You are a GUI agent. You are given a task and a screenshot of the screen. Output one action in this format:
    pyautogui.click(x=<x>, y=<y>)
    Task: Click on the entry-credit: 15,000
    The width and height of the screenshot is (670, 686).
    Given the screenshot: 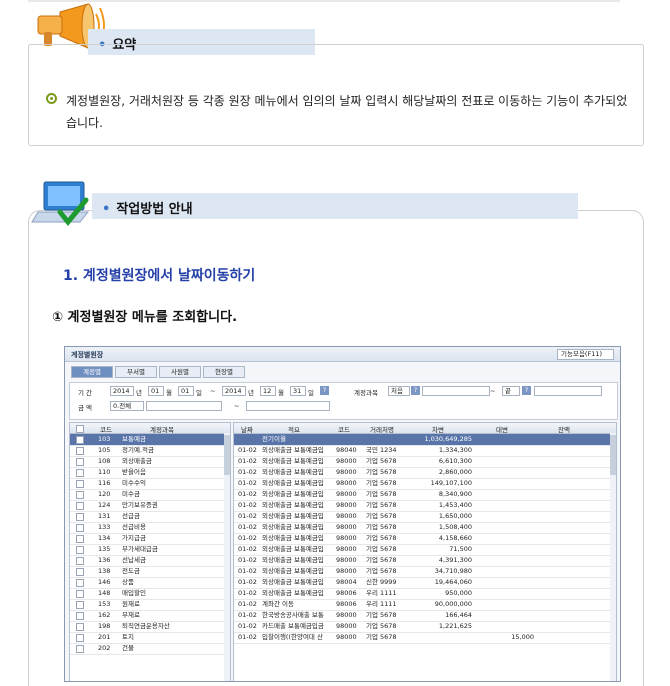 What is the action you would take?
    pyautogui.click(x=522, y=637)
    